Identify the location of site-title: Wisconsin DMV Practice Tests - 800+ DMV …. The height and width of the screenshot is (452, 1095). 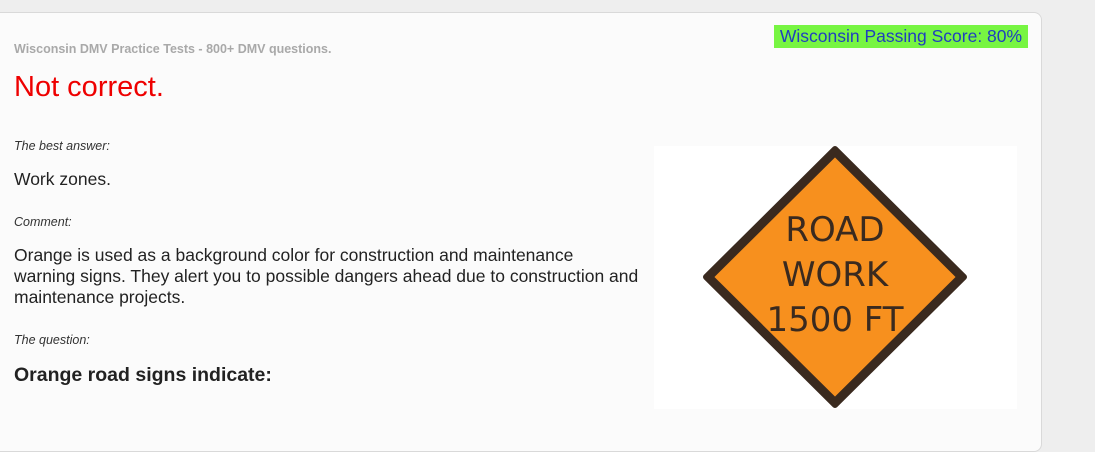
(173, 49).